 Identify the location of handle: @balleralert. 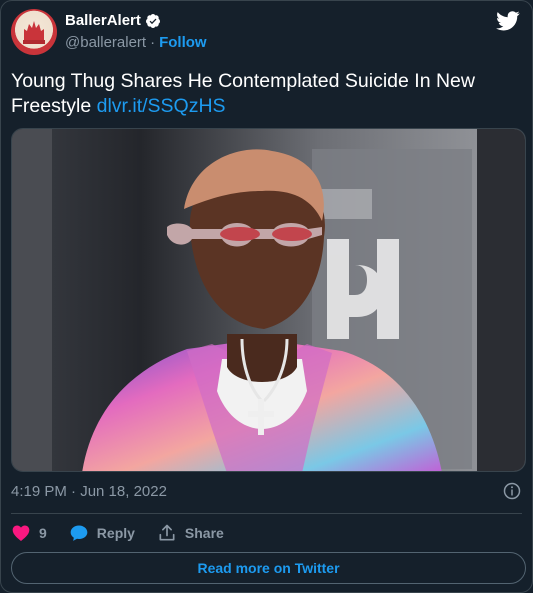
(105, 42).